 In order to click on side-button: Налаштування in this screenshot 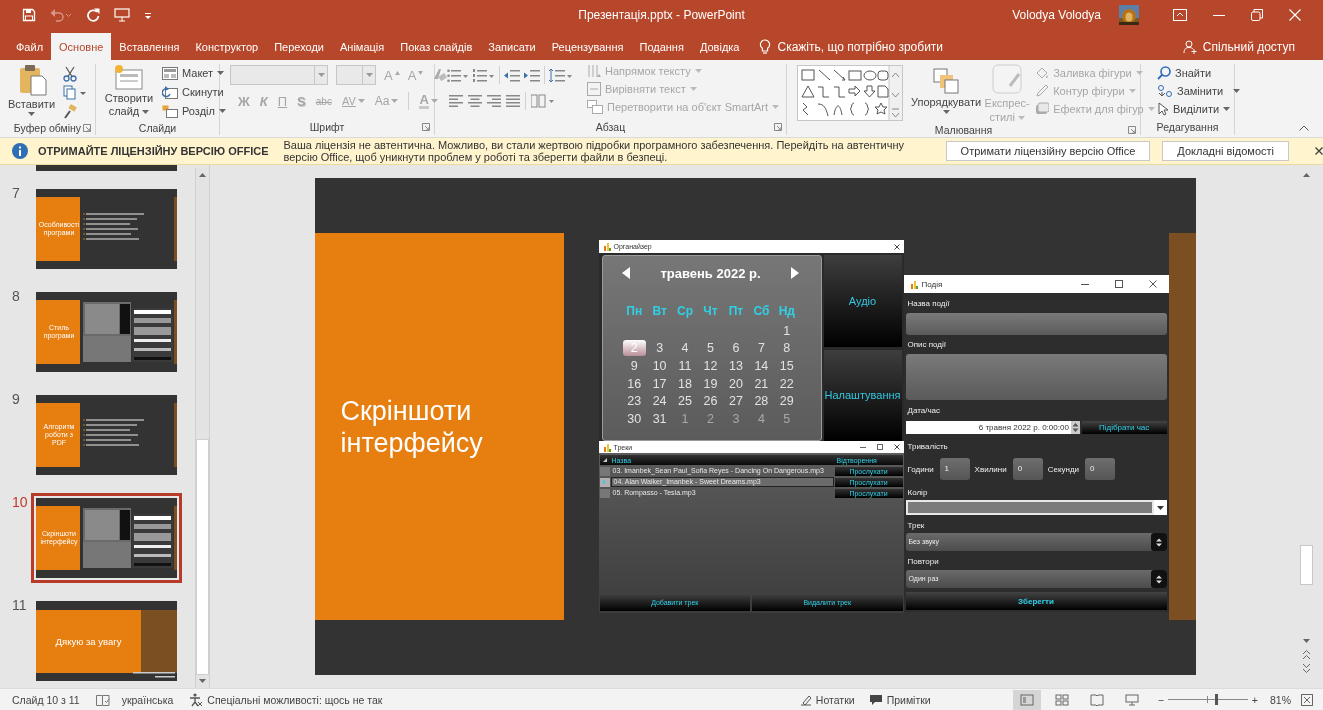, I will do `click(862, 395)`.